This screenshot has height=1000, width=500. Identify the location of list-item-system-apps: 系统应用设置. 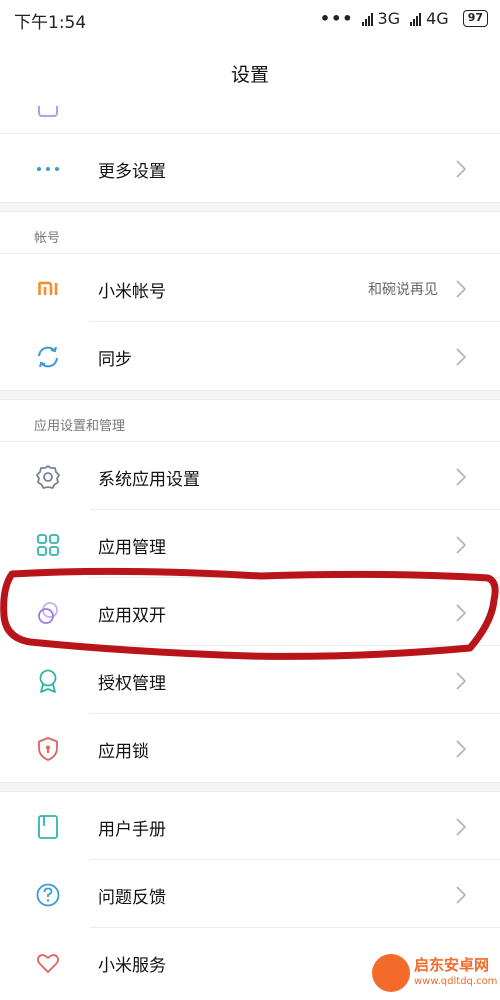
(250, 476).